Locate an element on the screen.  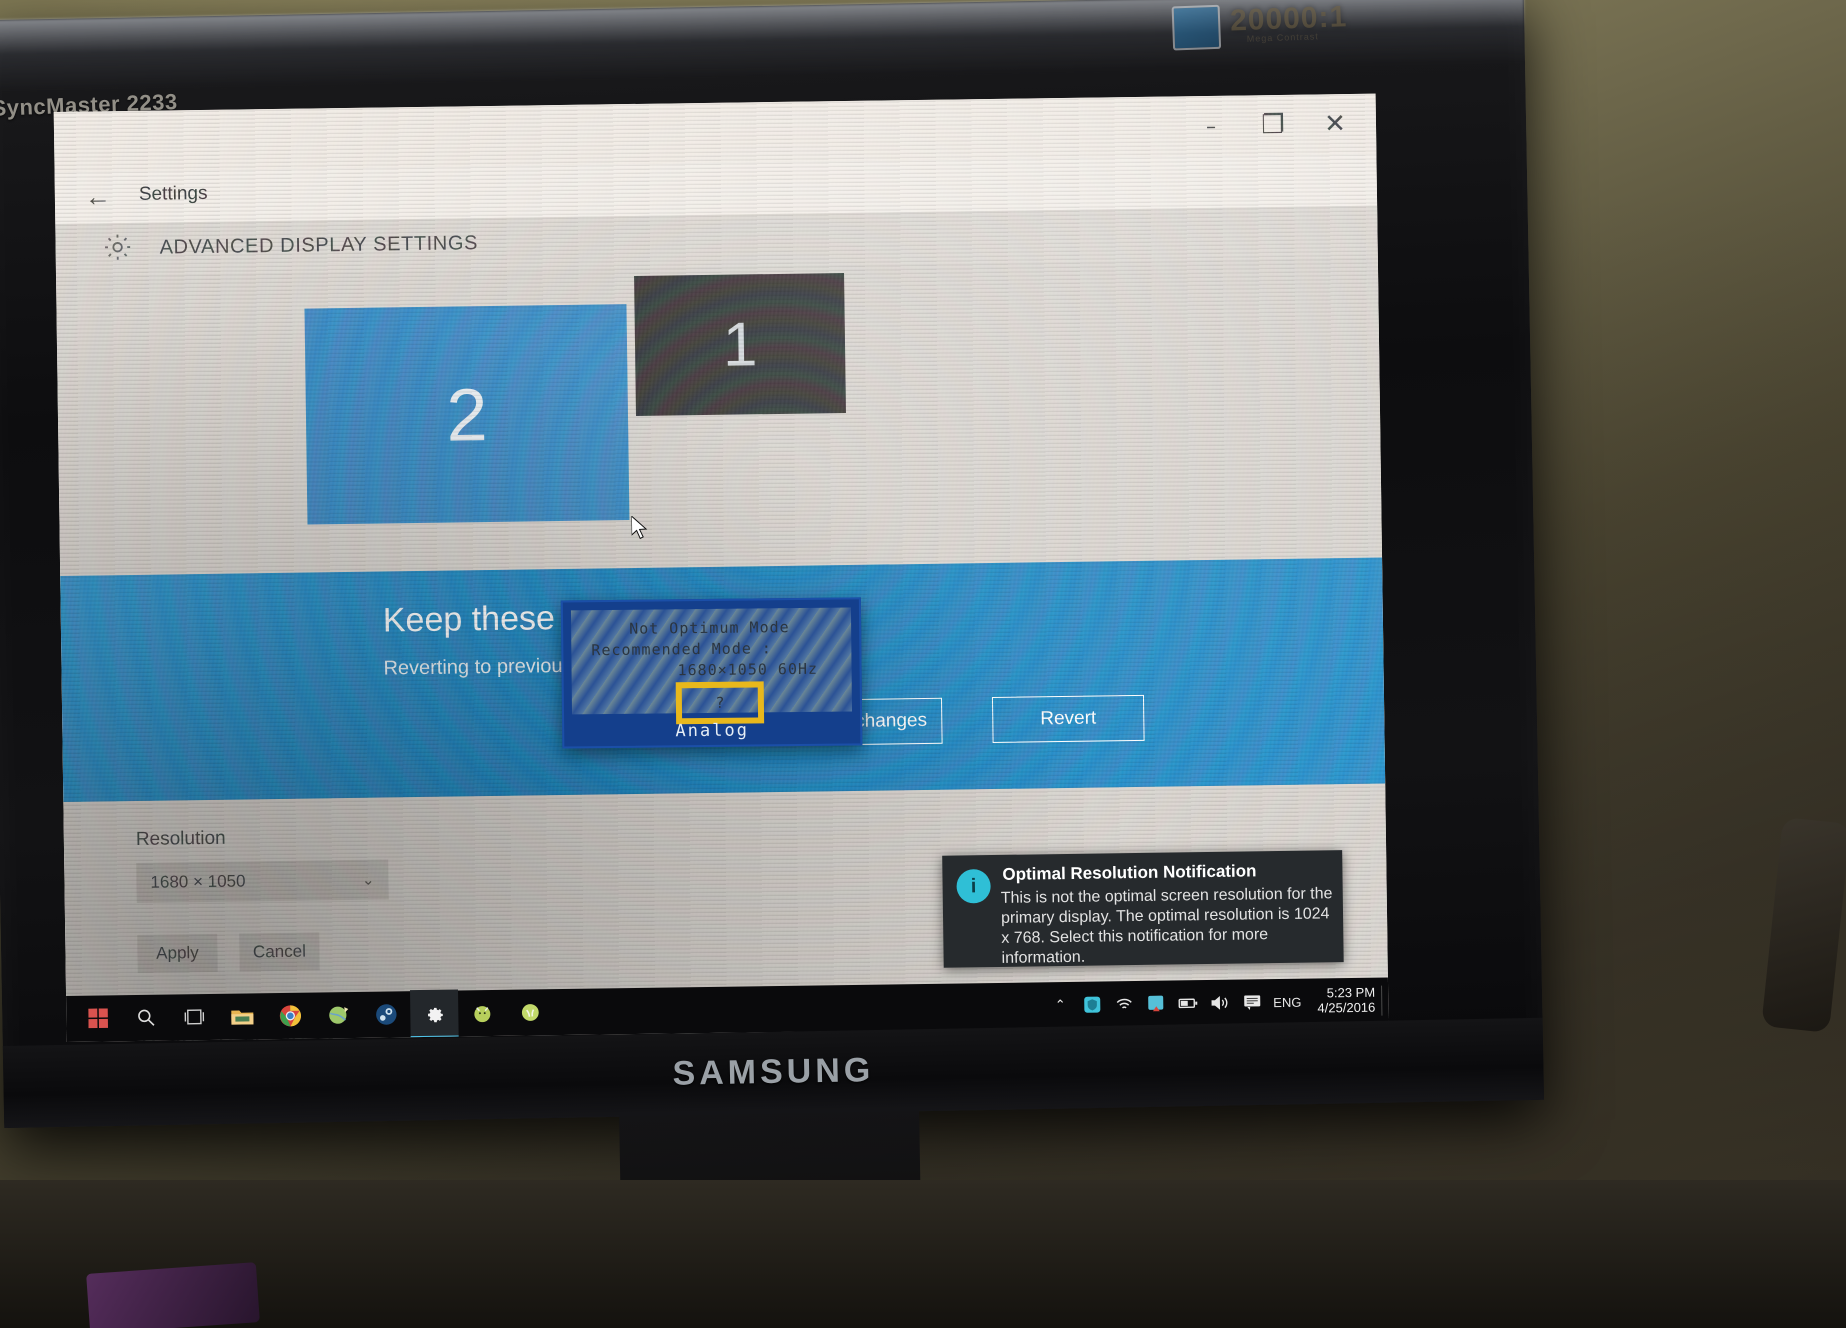
display-tile-1-number: 1 is located at coordinates (740, 344).